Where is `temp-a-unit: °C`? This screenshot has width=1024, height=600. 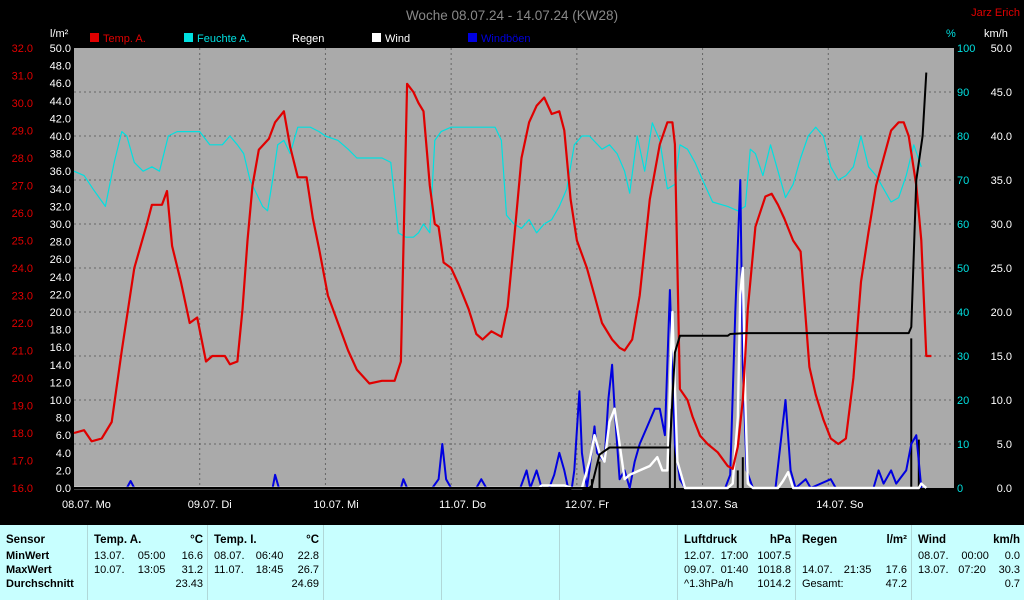
temp-a-unit: °C is located at coordinates (196, 540).